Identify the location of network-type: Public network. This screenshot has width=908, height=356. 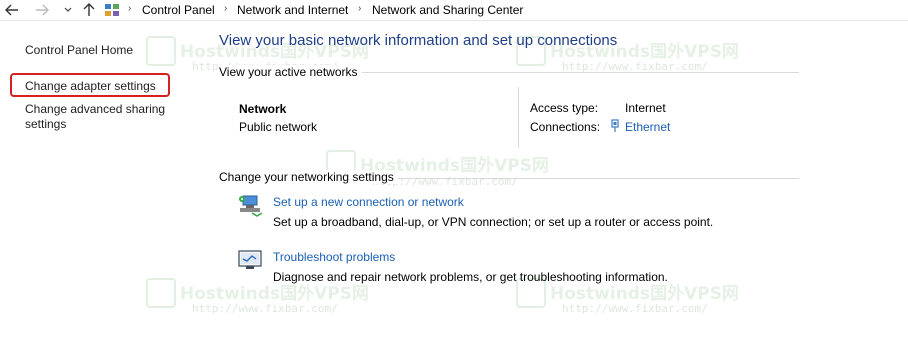
(278, 127).